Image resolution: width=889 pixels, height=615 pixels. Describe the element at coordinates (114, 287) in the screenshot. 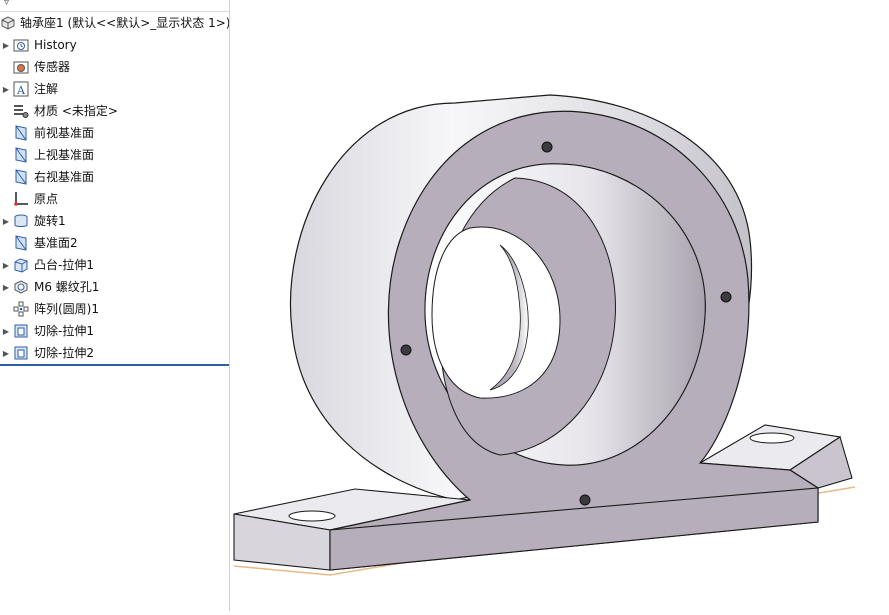

I see `tree-item-11: ▶ M6 螺纹孔1` at that location.